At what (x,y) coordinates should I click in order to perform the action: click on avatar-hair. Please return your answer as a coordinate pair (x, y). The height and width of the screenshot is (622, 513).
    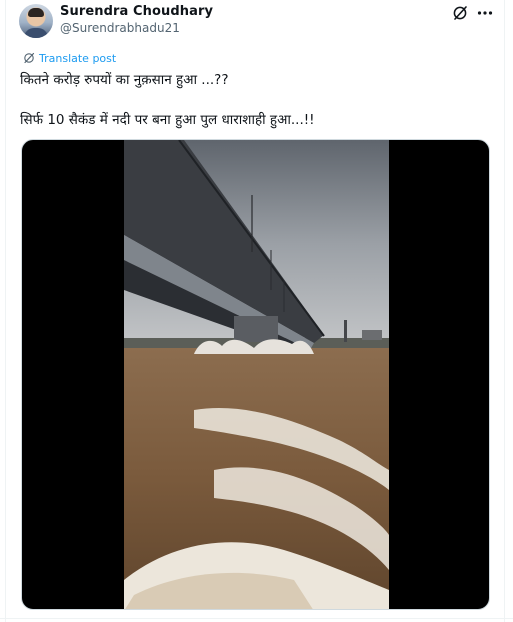
    Looking at the image, I should click on (36, 12).